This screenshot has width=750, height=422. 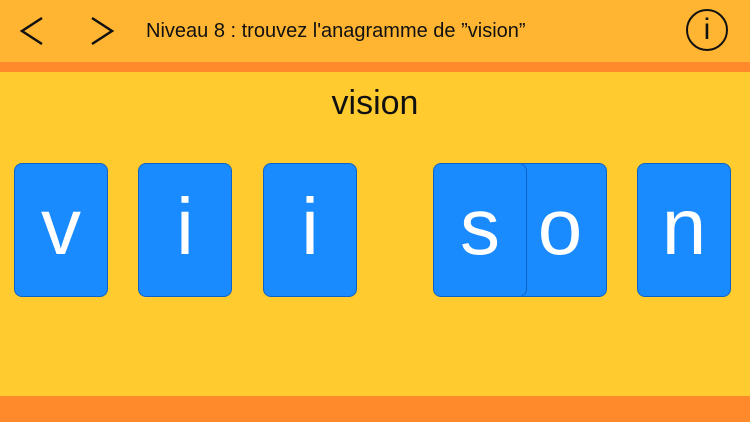 I want to click on info-icon: i, so click(x=707, y=29).